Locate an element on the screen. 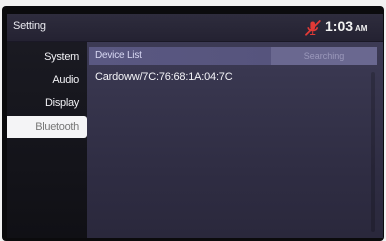  scrollbar is located at coordinates (373, 152).